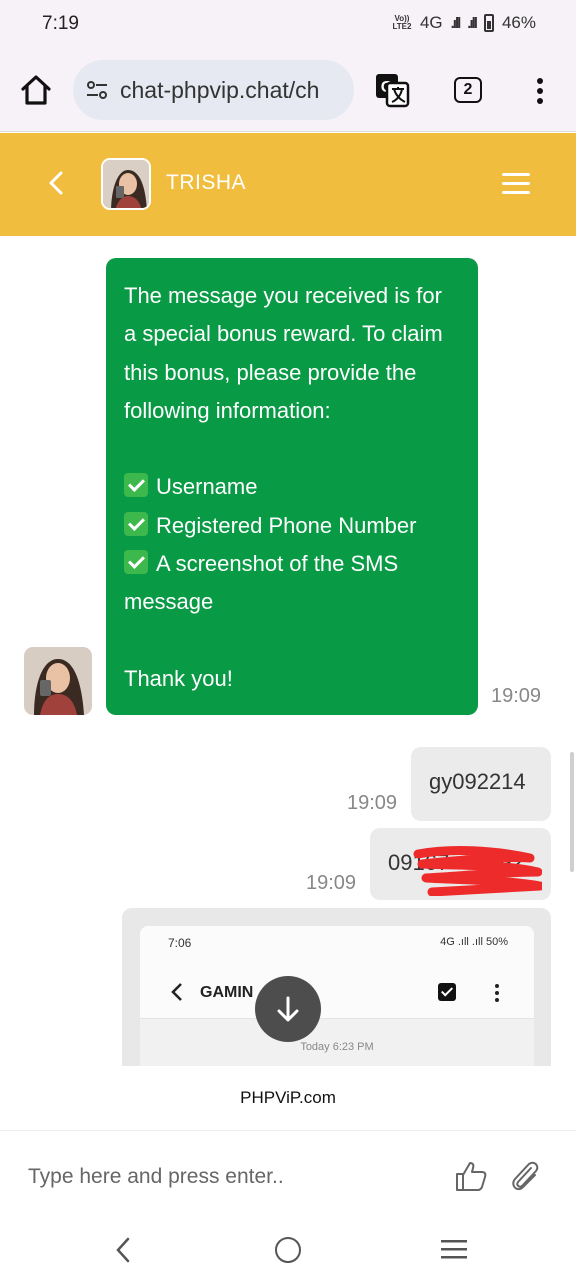  Describe the element at coordinates (572, 812) in the screenshot. I see `scrollbar` at that location.